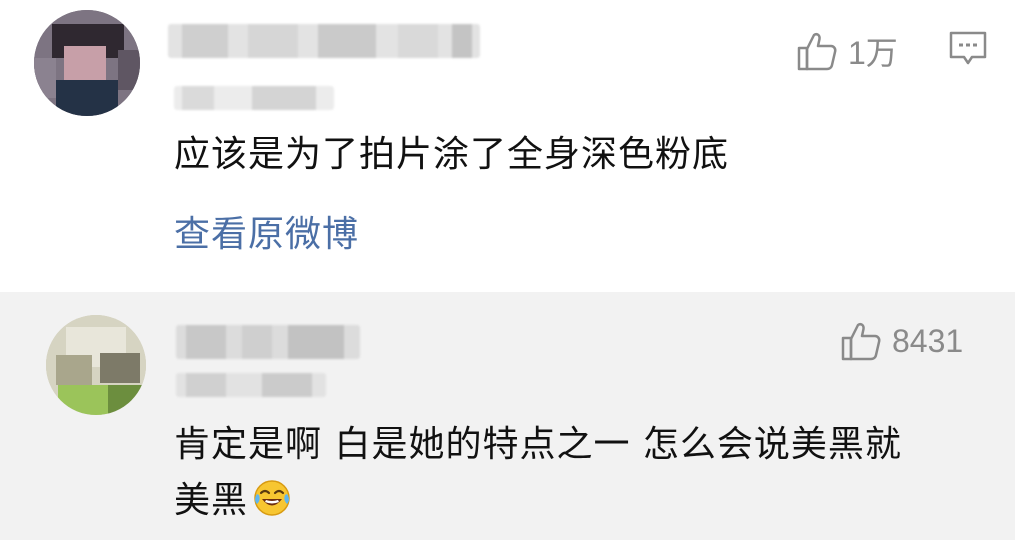  Describe the element at coordinates (452, 154) in the screenshot. I see `comment-text: 应该是为了拍片涂了全身深色粉底` at that location.